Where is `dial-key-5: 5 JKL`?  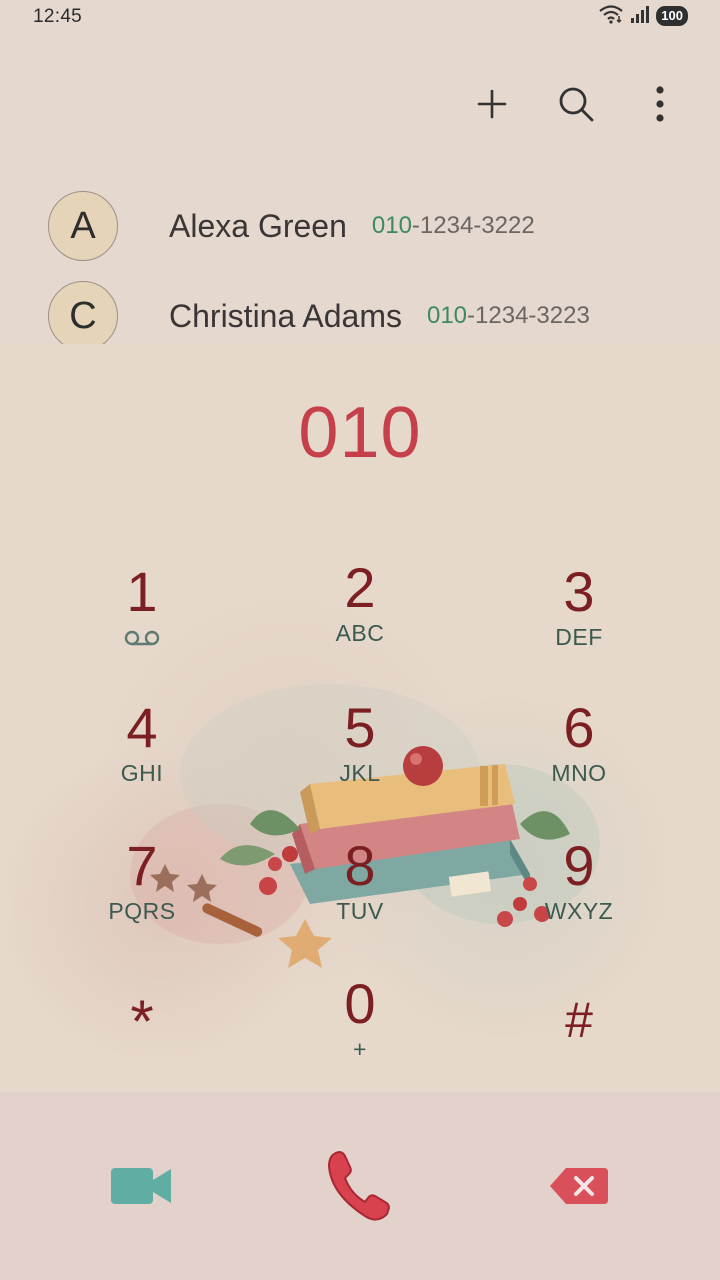
dial-key-5: 5 JKL is located at coordinates (360, 753).